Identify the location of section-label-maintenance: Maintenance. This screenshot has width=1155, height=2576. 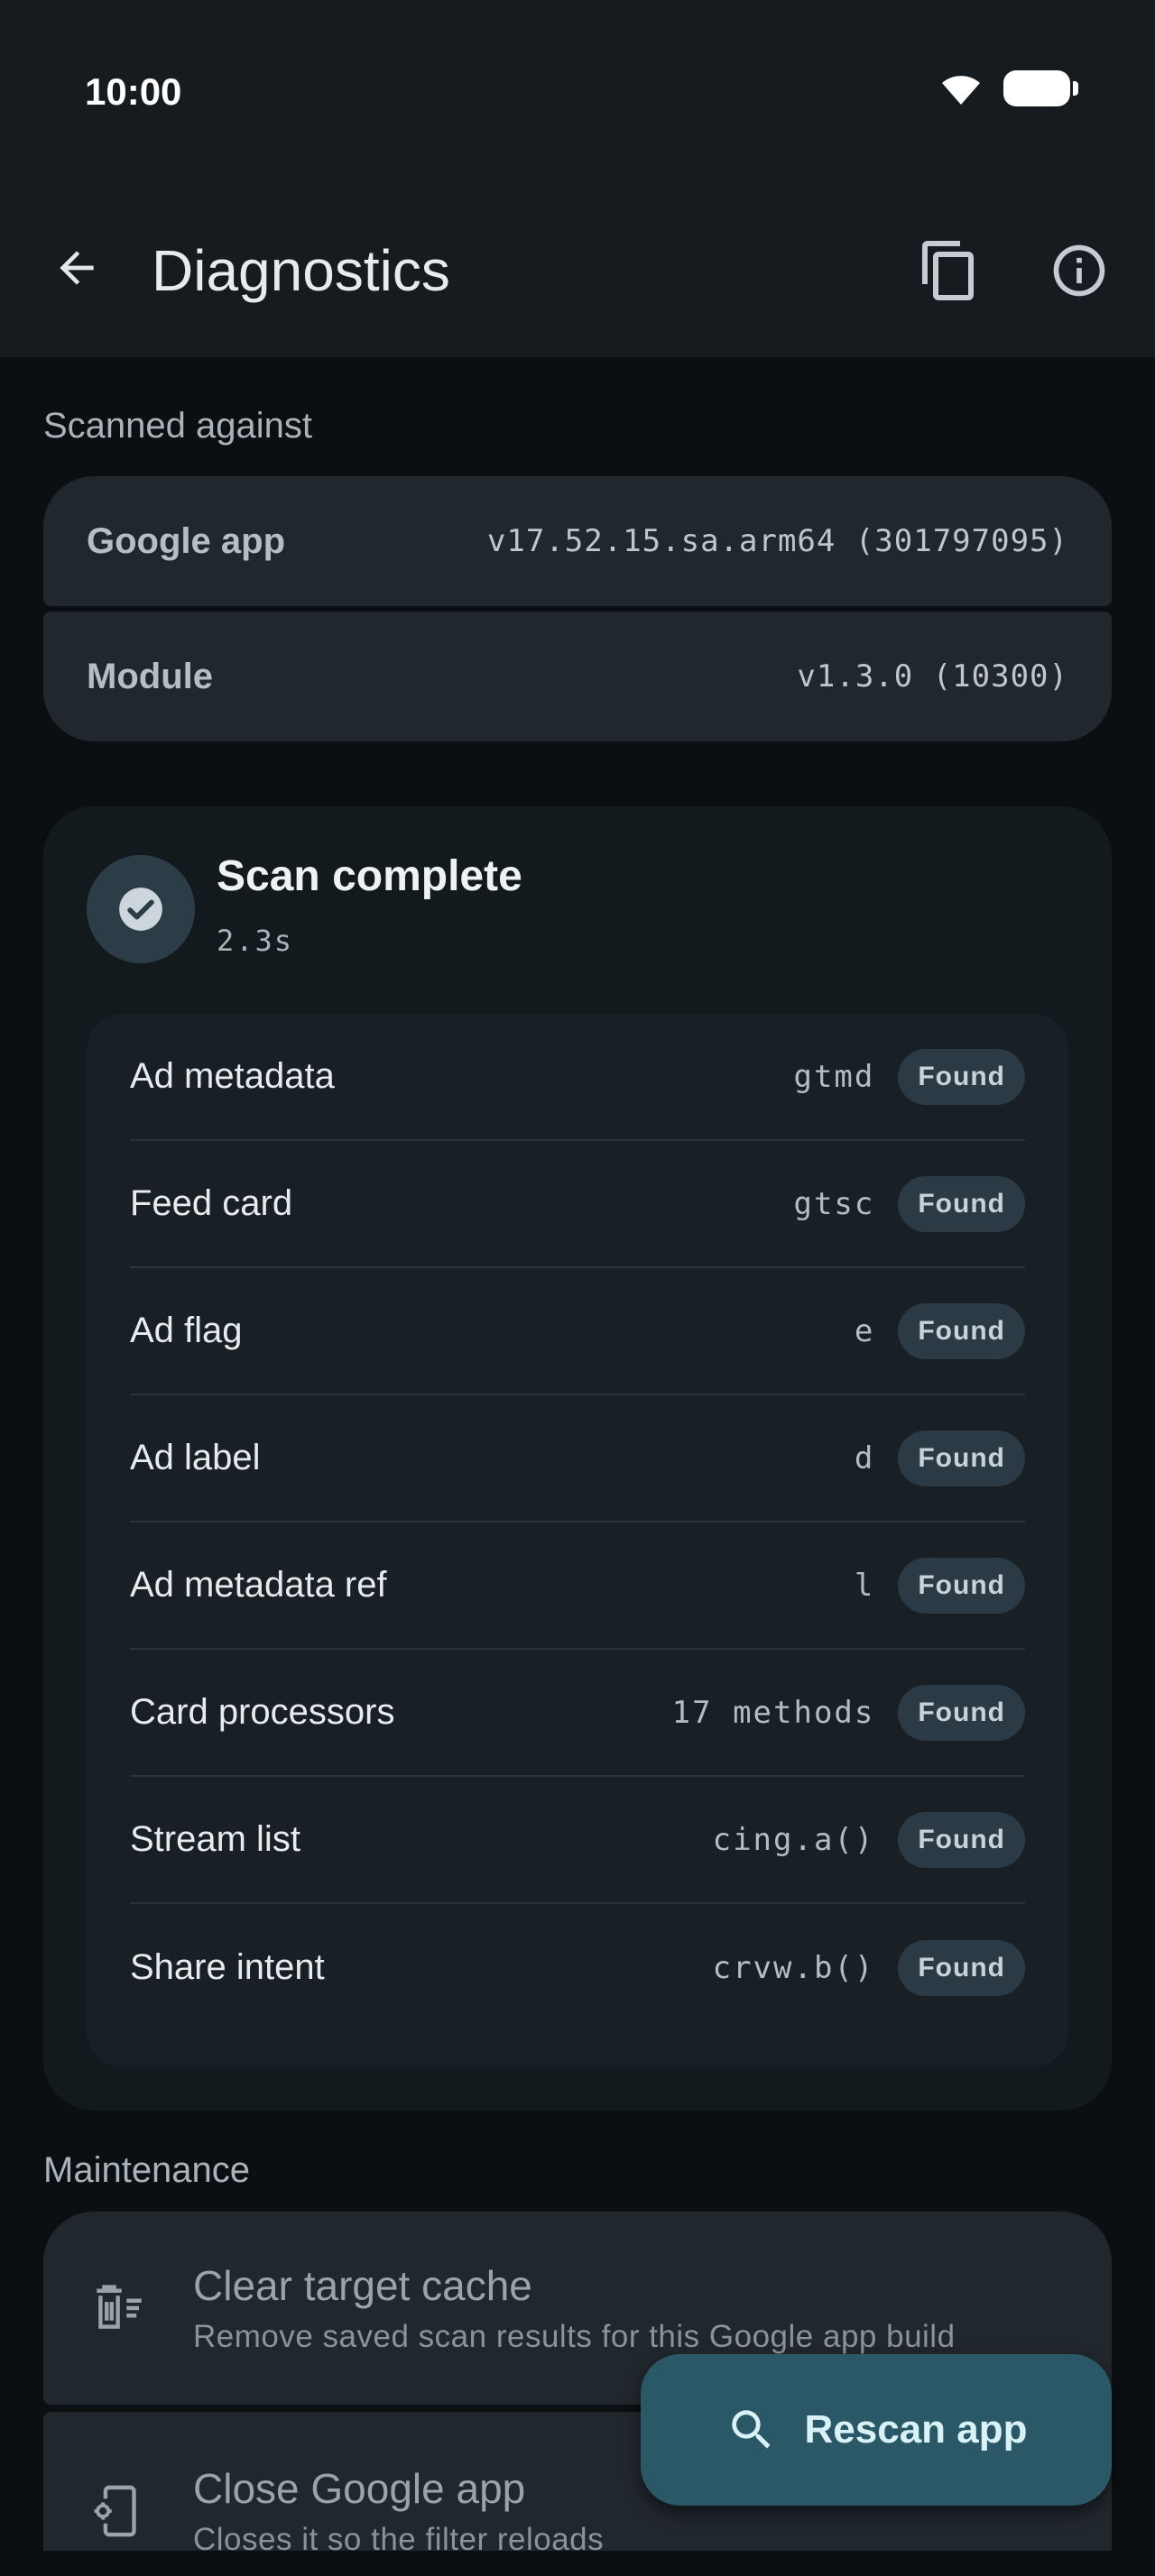
(147, 2170).